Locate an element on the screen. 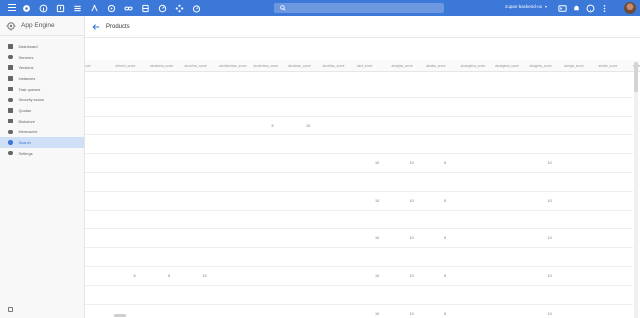 The width and height of the screenshot is (640, 318). column-header: aliment_score is located at coordinates (126, 66).